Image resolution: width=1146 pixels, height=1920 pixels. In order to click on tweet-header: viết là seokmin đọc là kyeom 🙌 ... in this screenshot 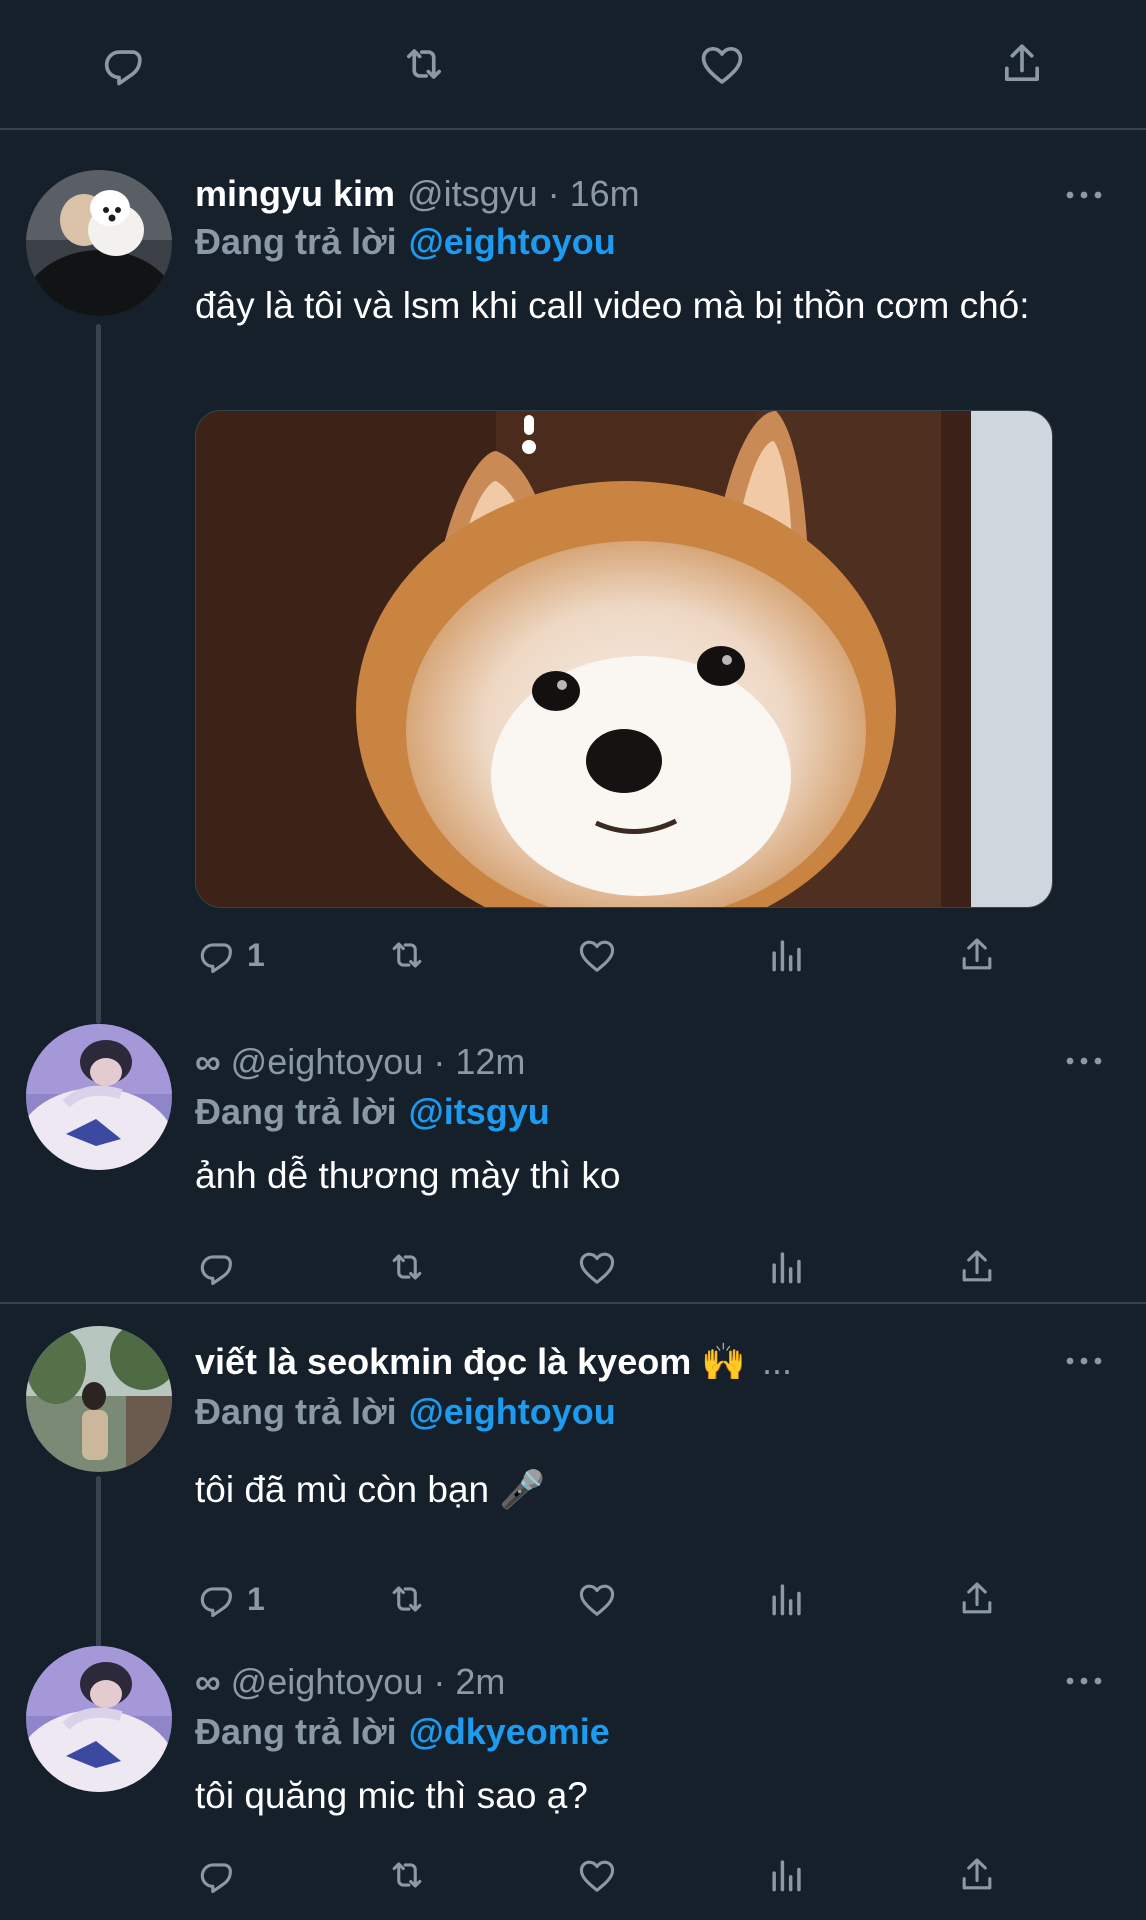, I will do `click(493, 1362)`.